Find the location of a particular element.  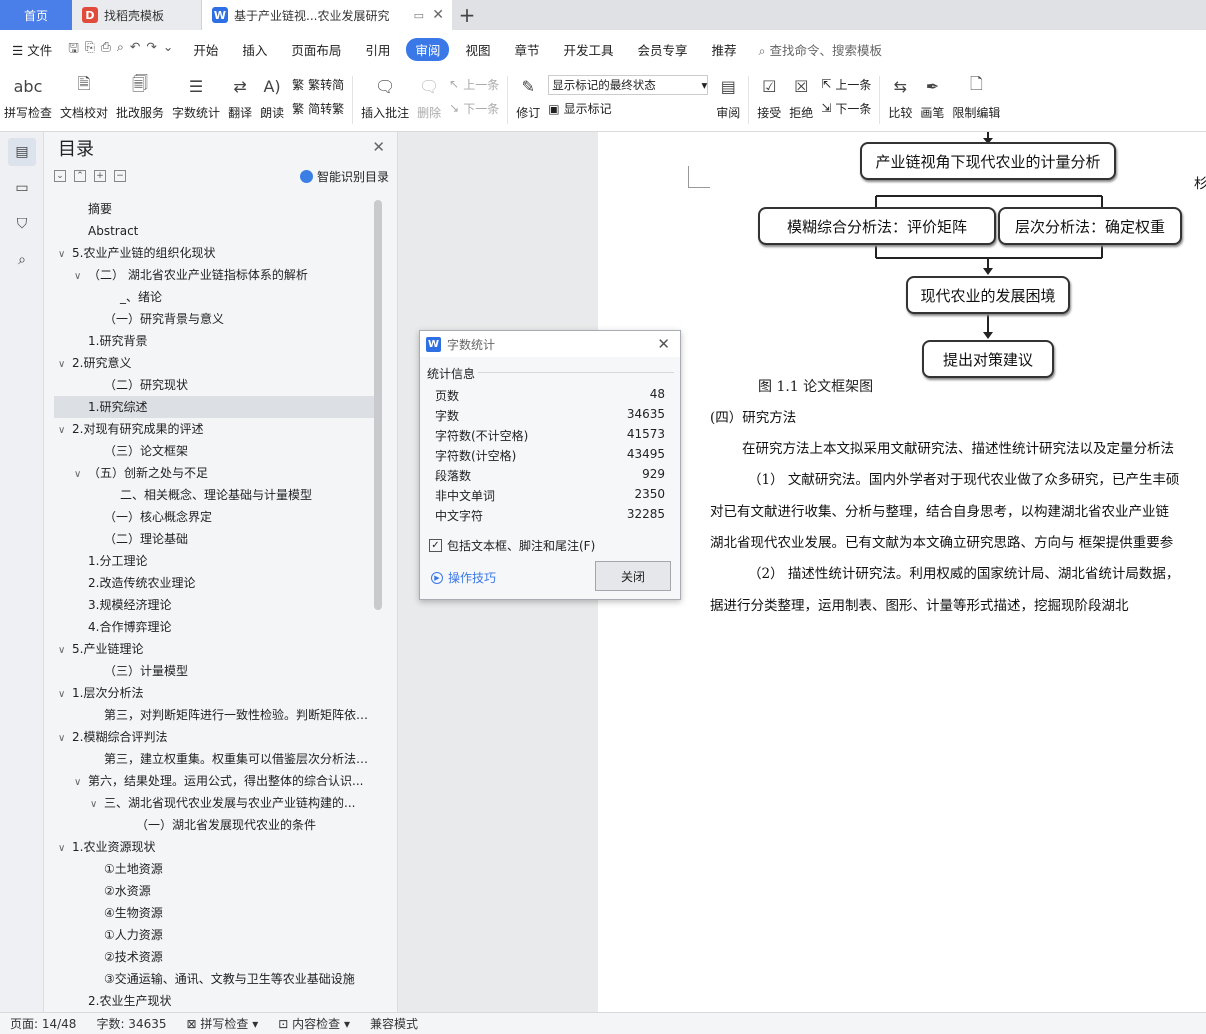

toc-item: 1.研究综述 is located at coordinates (214, 407).